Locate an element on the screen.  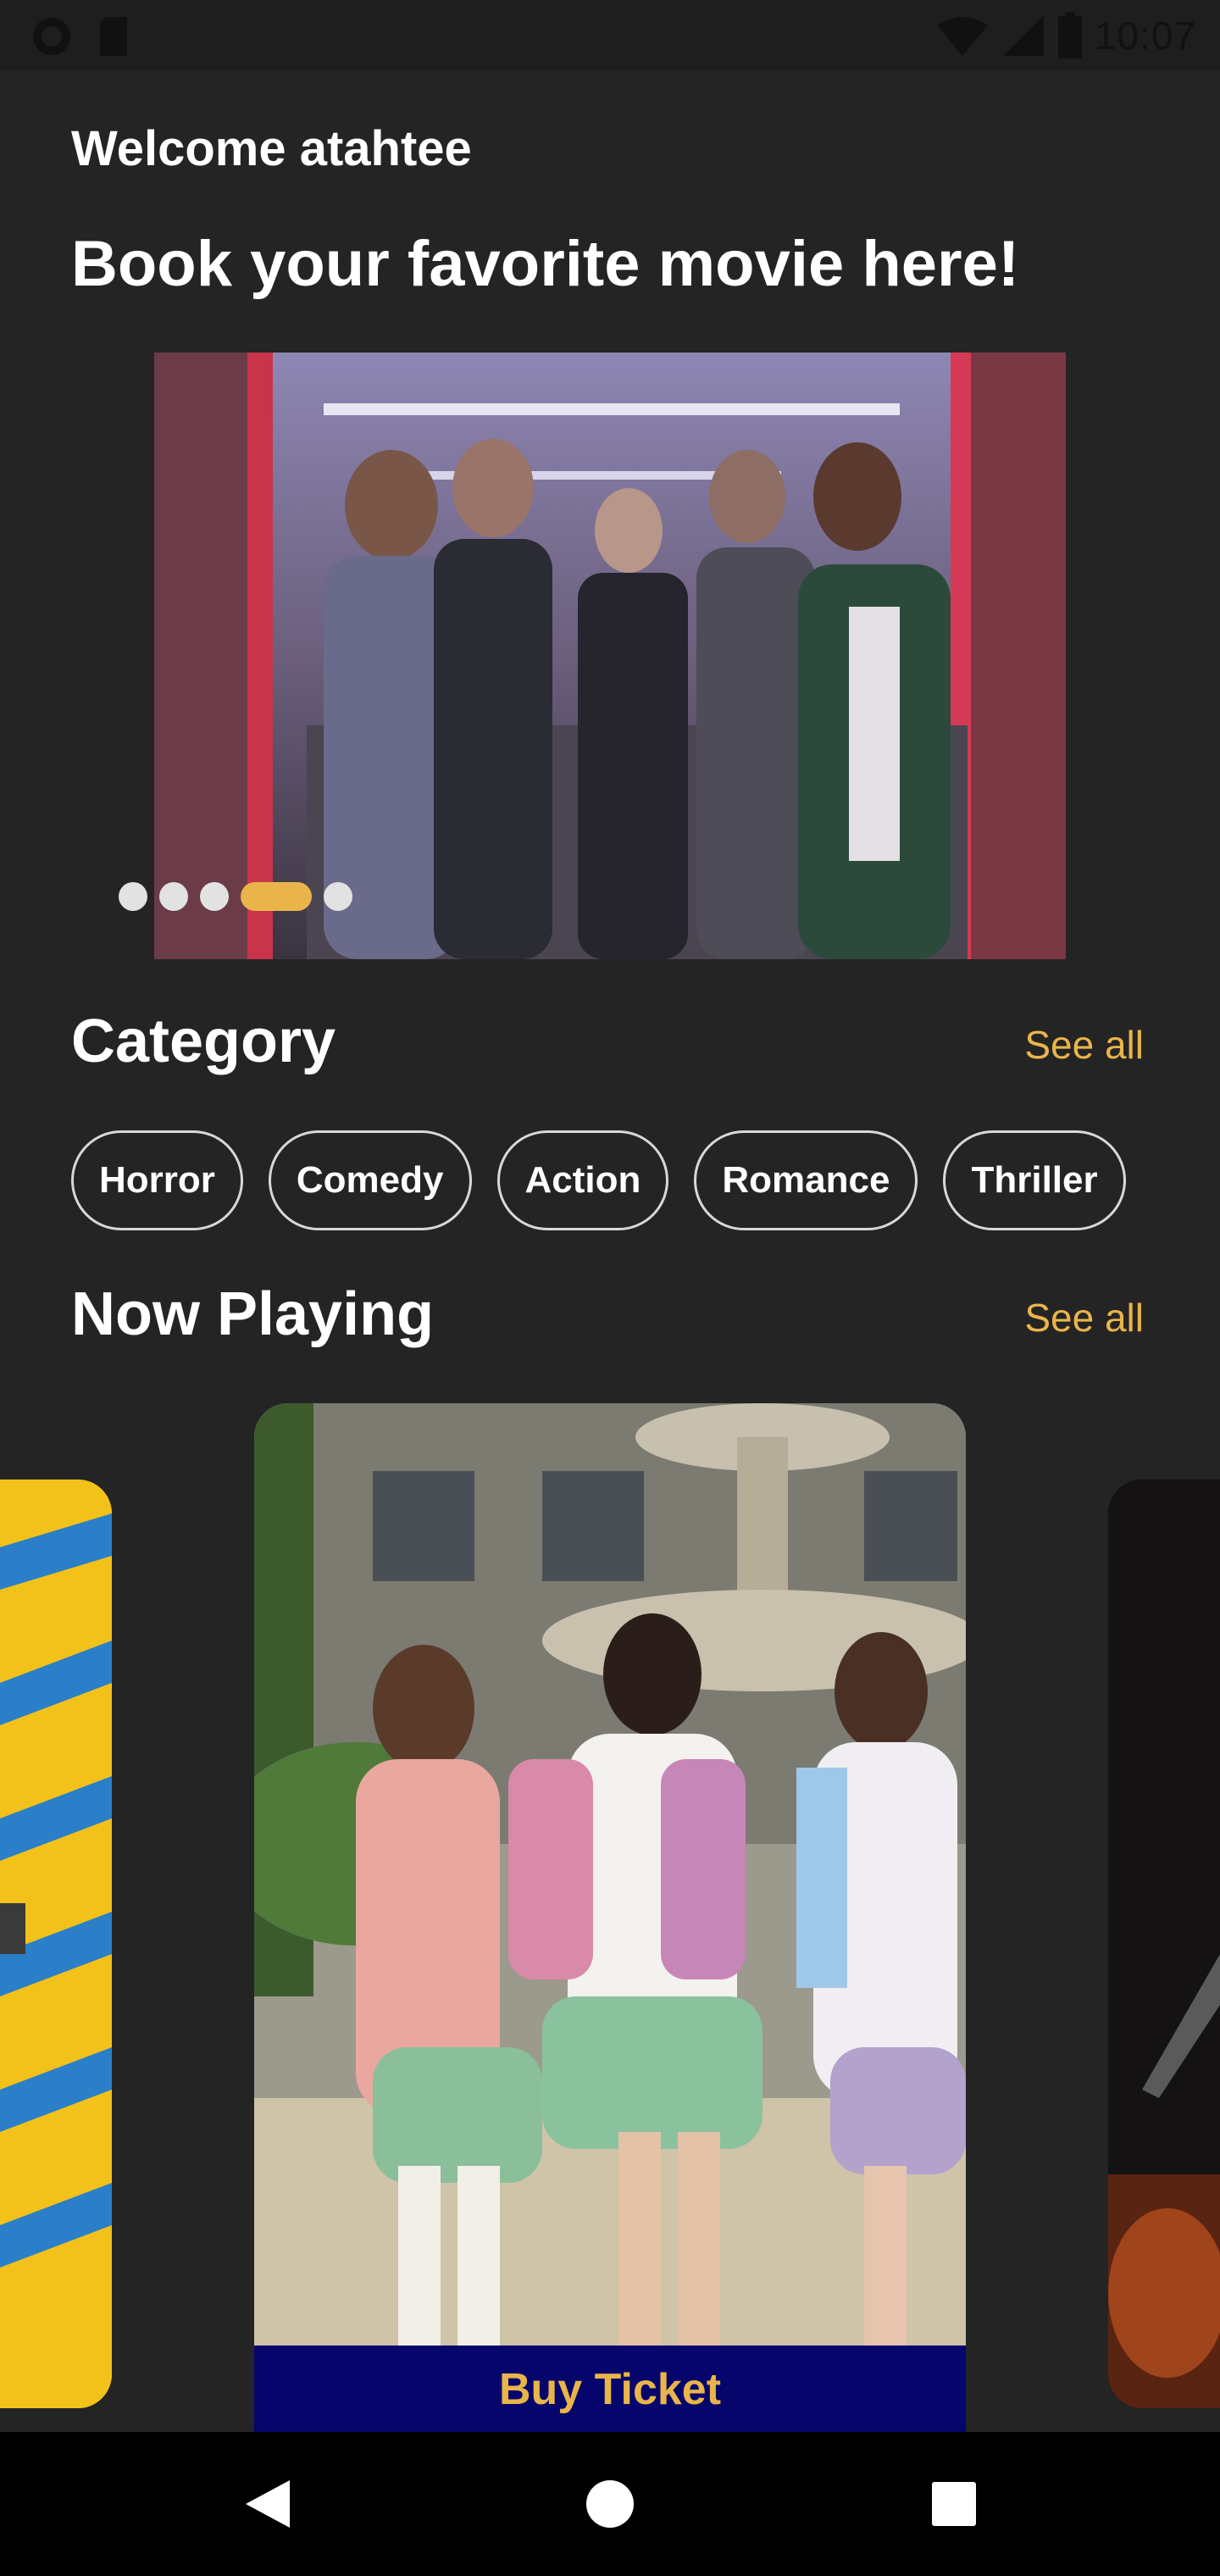
chip-romance: Romance is located at coordinates (806, 1180).